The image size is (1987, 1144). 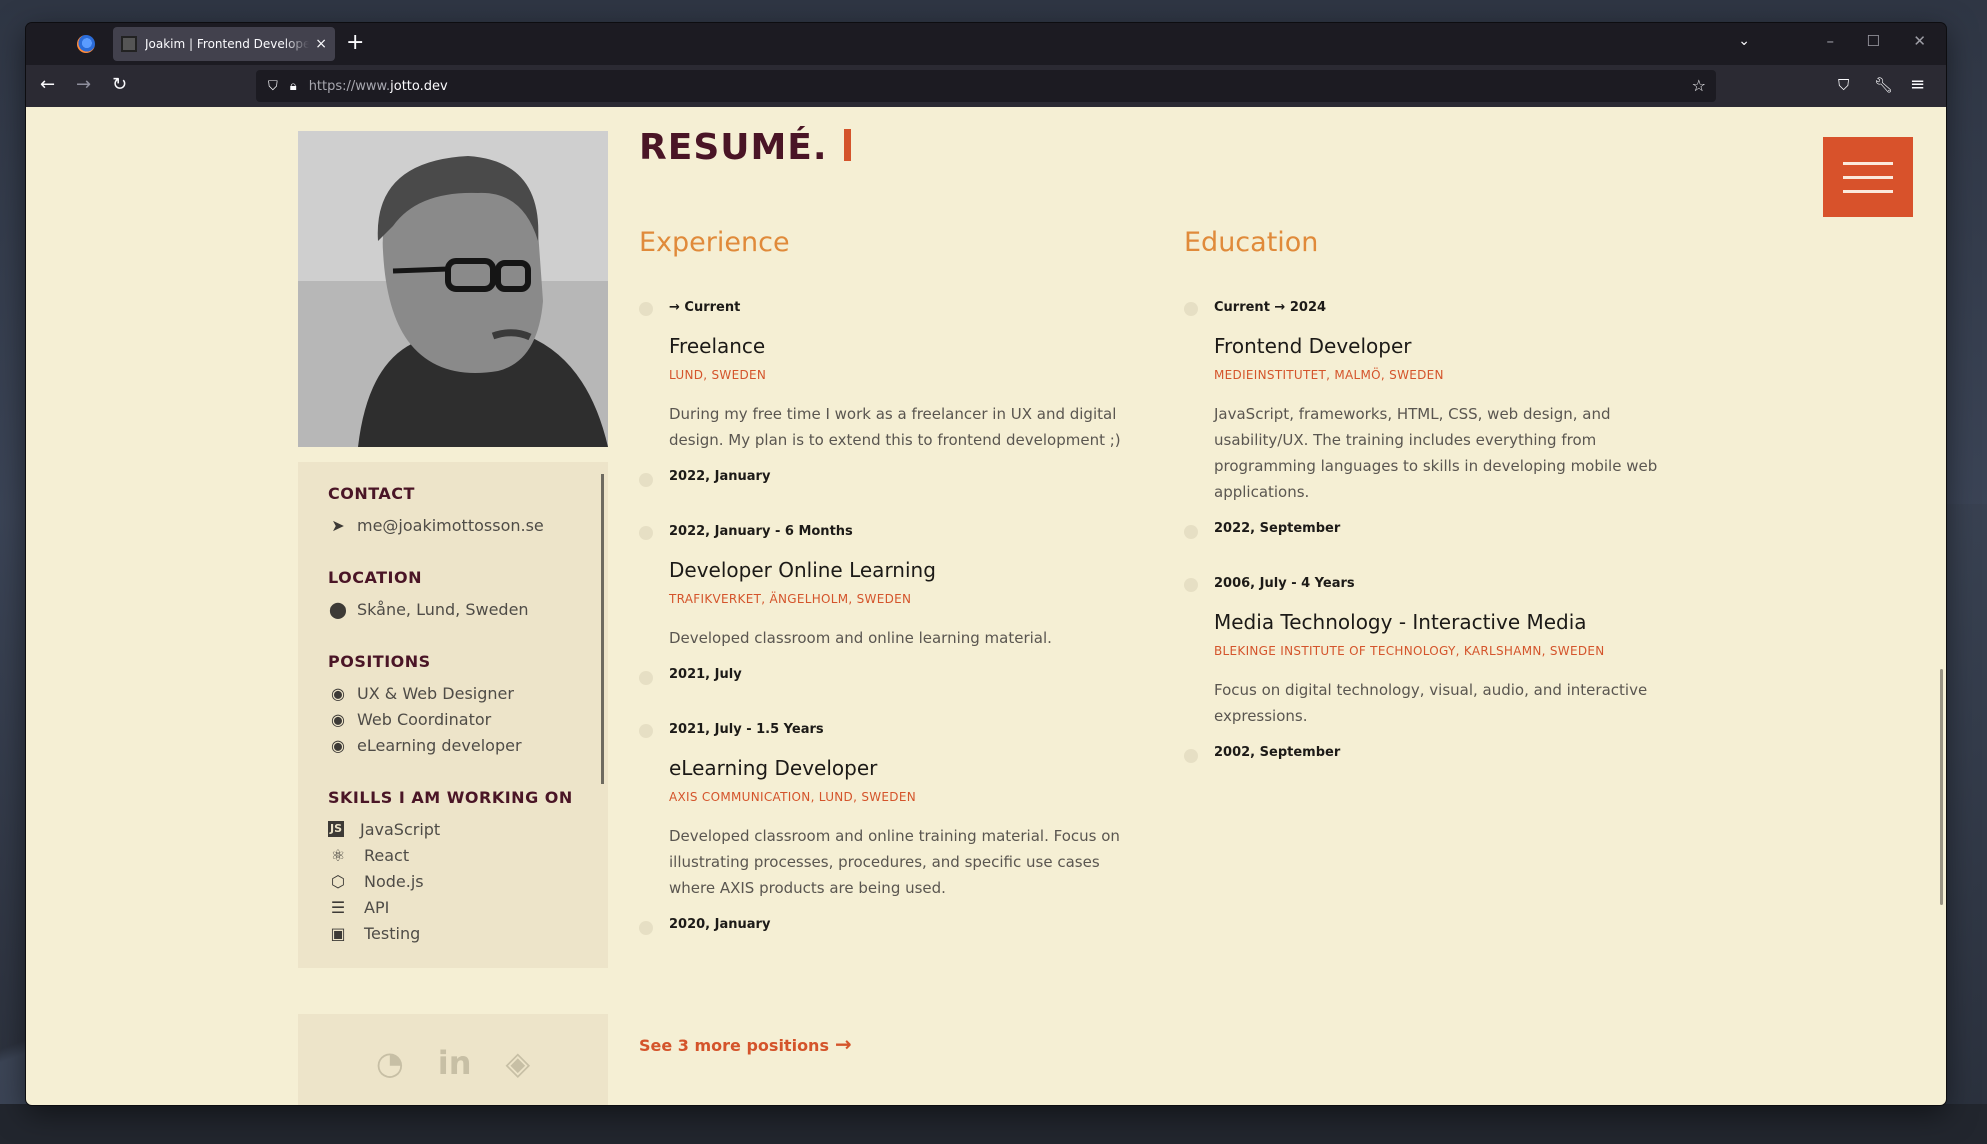 I want to click on robot-icon: ▣, so click(x=338, y=933).